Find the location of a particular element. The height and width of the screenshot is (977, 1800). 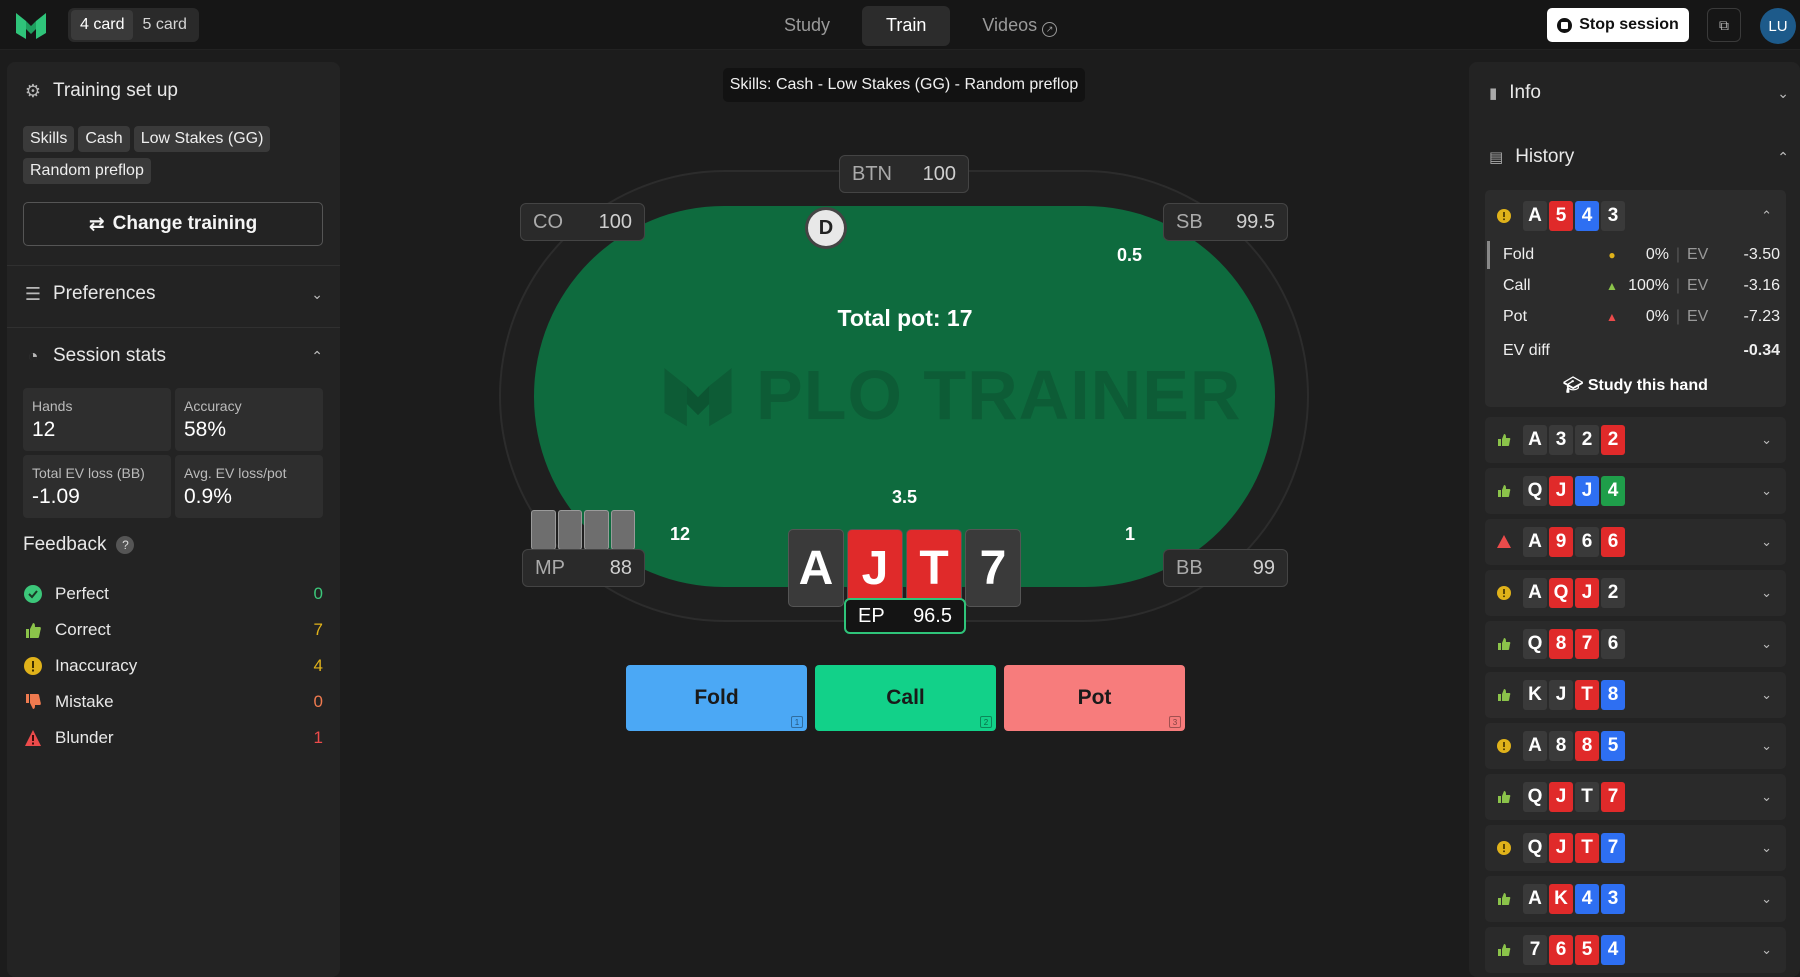

history-card: A is located at coordinates (1535, 216).